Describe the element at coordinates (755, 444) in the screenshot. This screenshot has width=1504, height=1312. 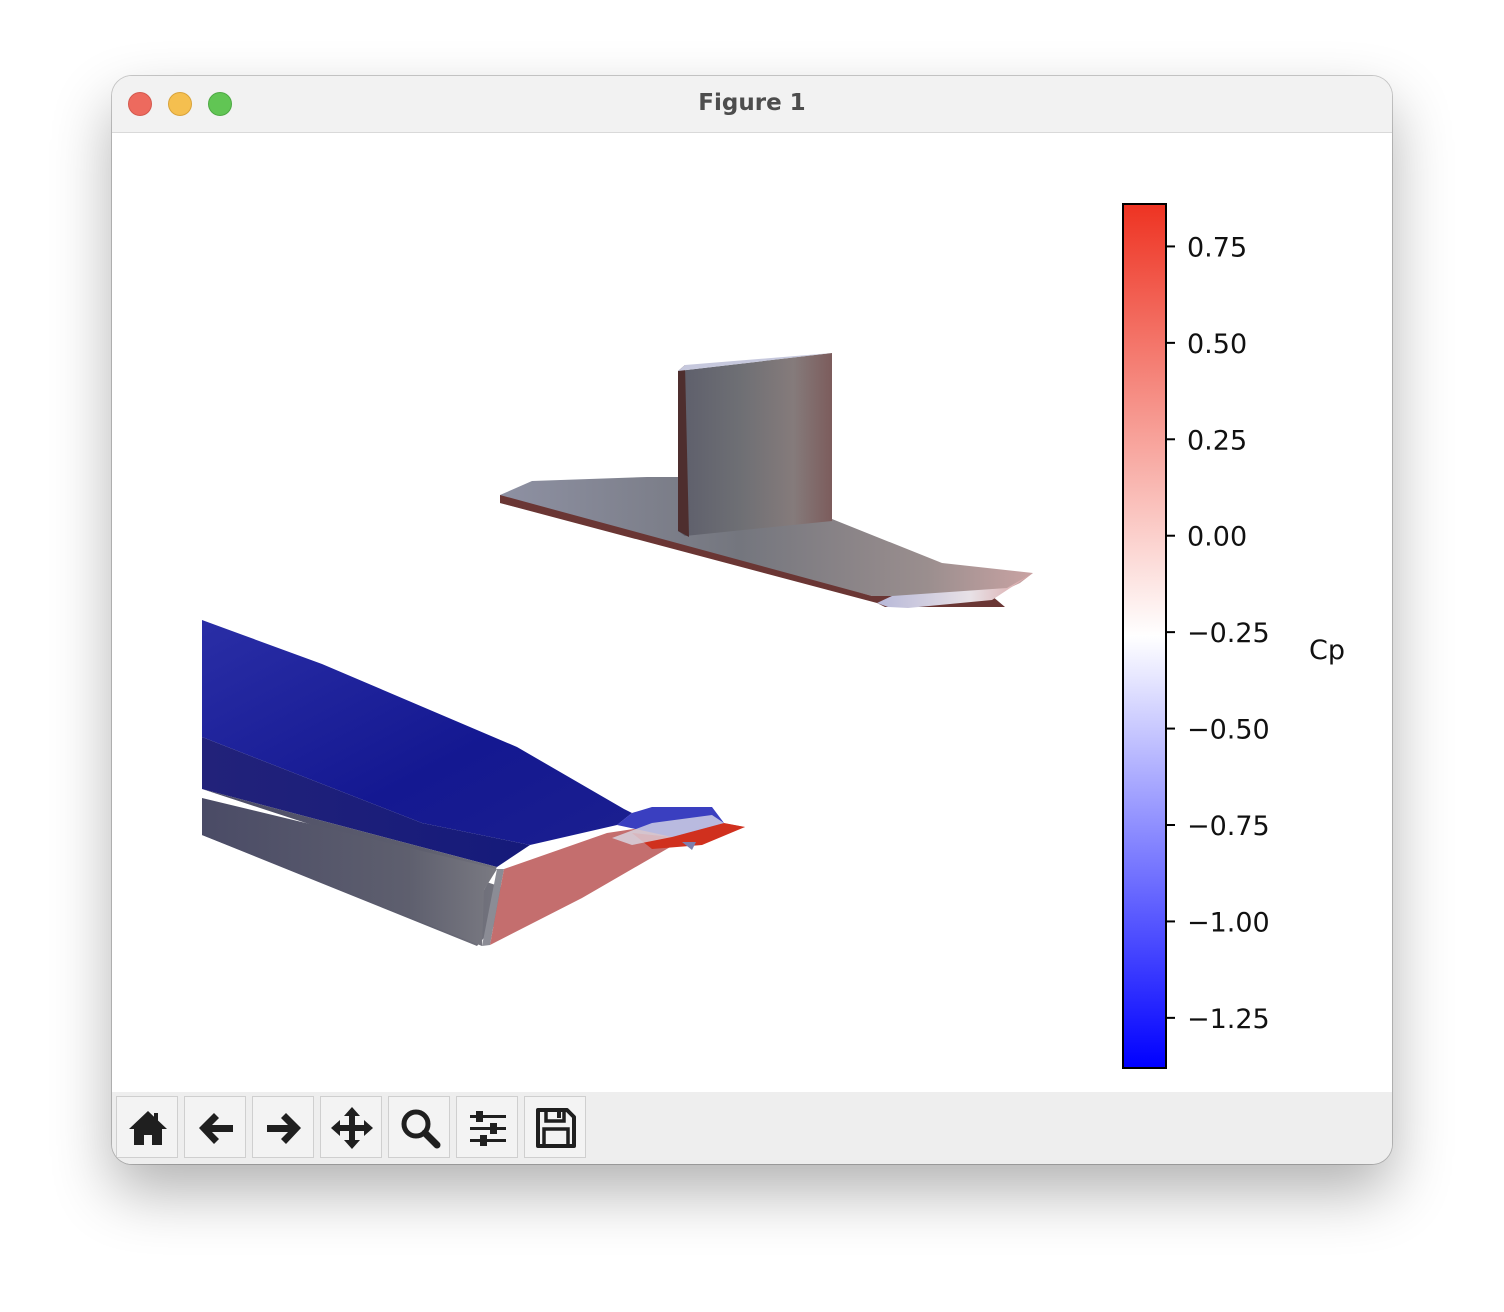
I see `vertical-fin` at that location.